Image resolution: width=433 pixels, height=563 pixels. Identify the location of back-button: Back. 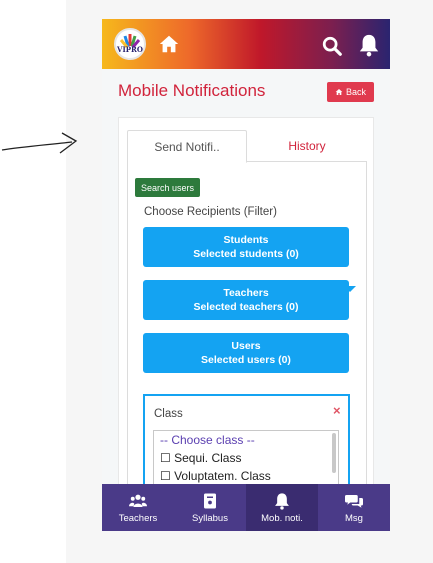
(350, 92).